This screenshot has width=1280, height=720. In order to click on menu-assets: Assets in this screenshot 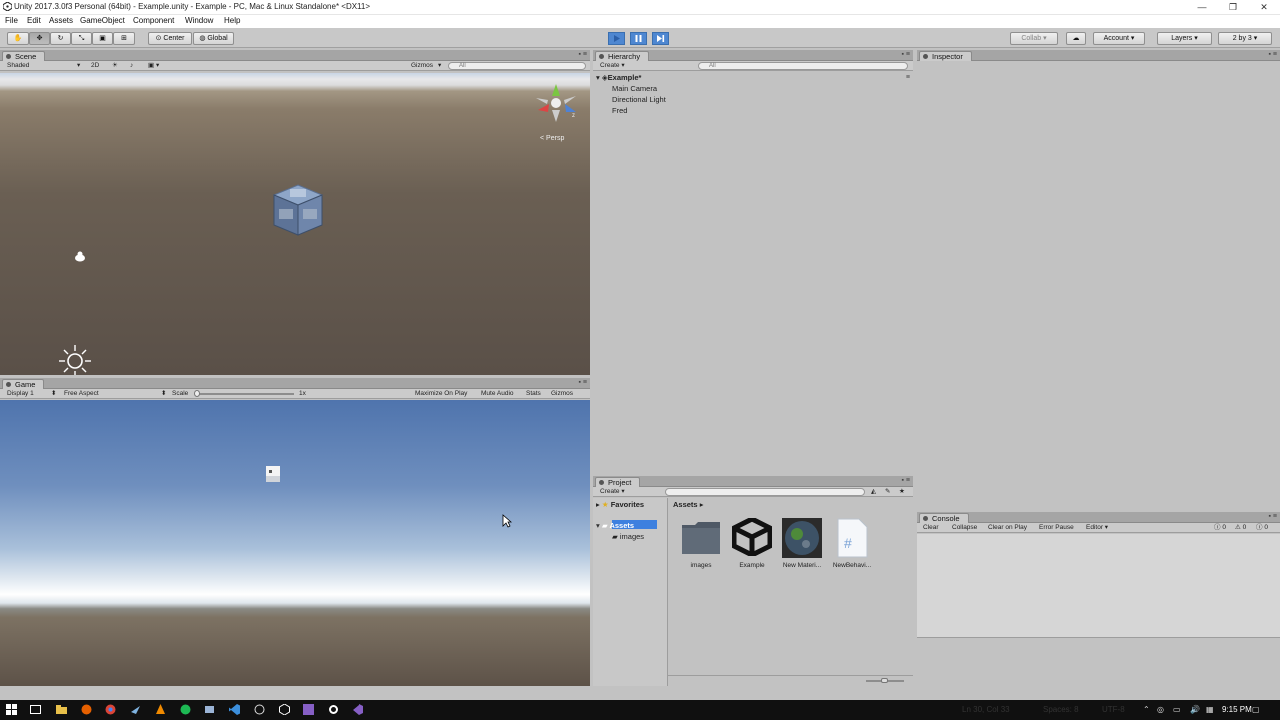, I will do `click(61, 20)`.